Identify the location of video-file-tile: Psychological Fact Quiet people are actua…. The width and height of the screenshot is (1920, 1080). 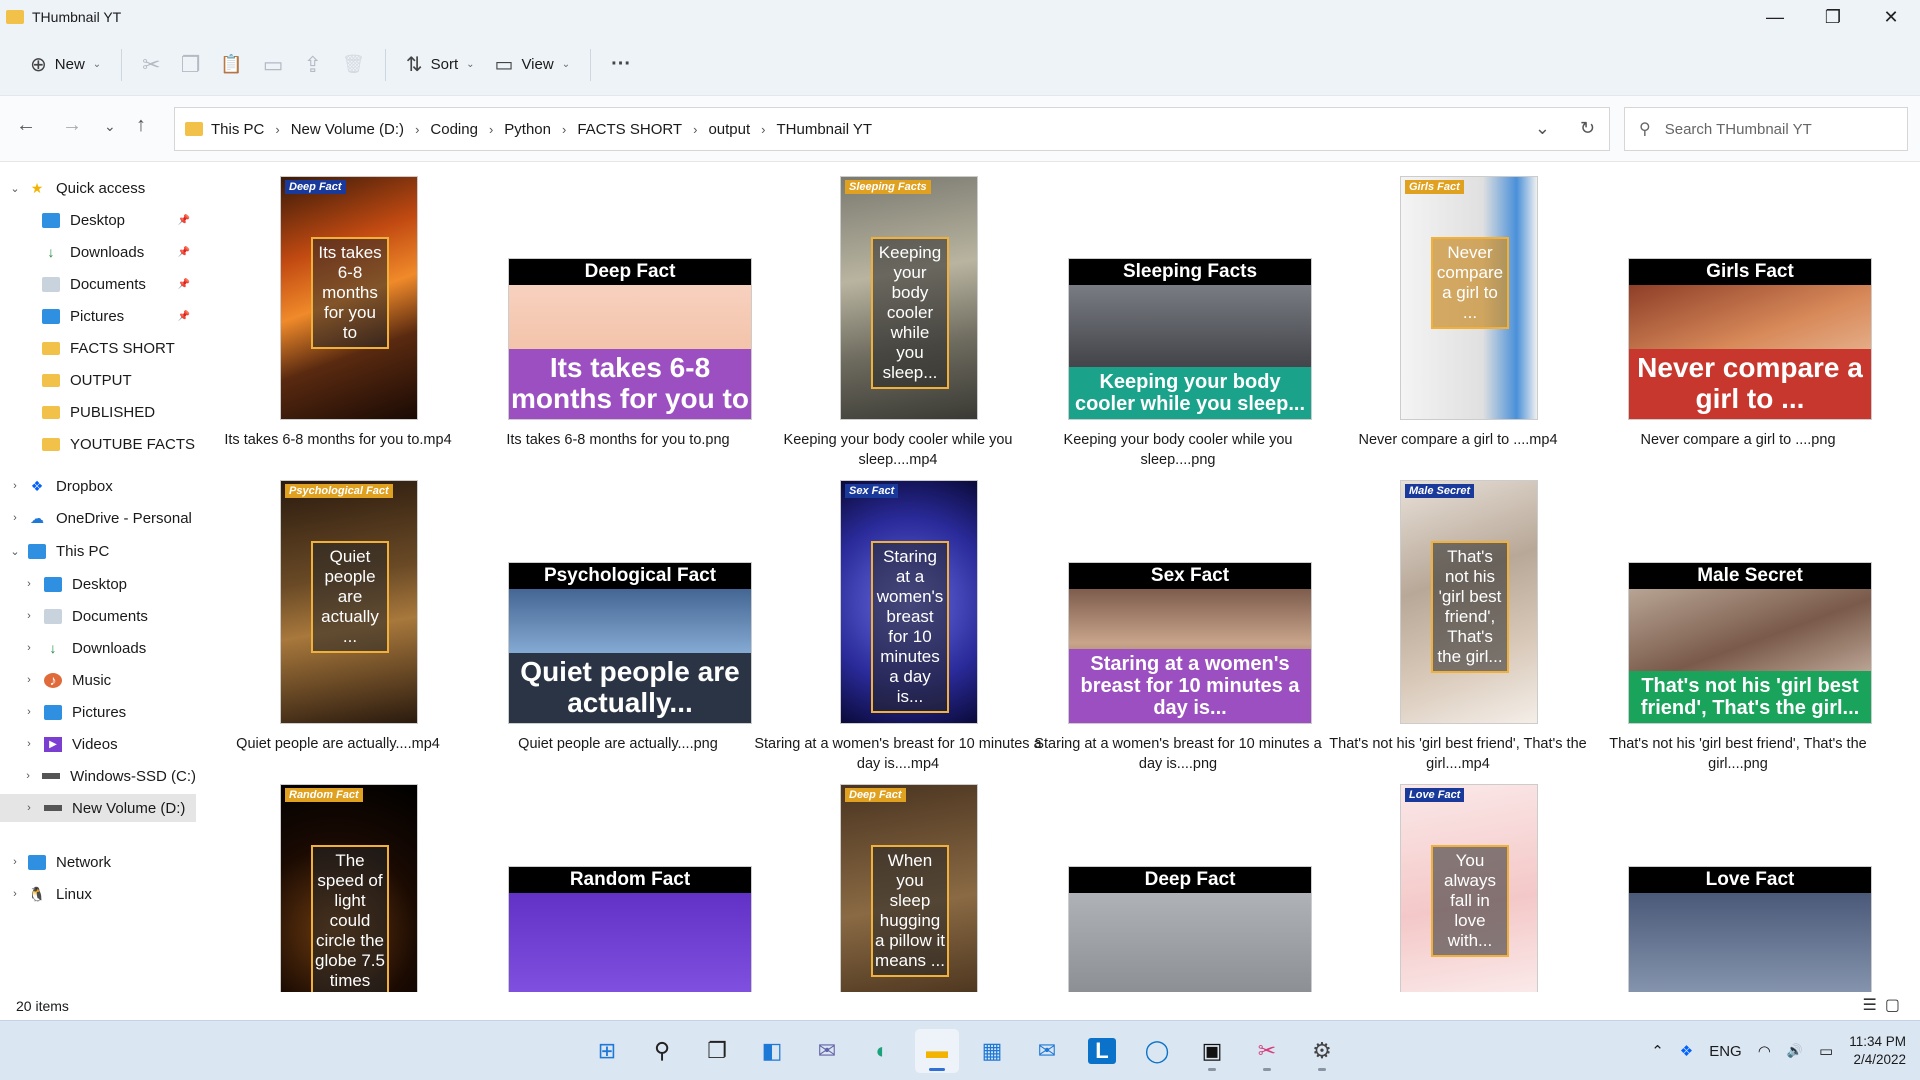
(327, 616).